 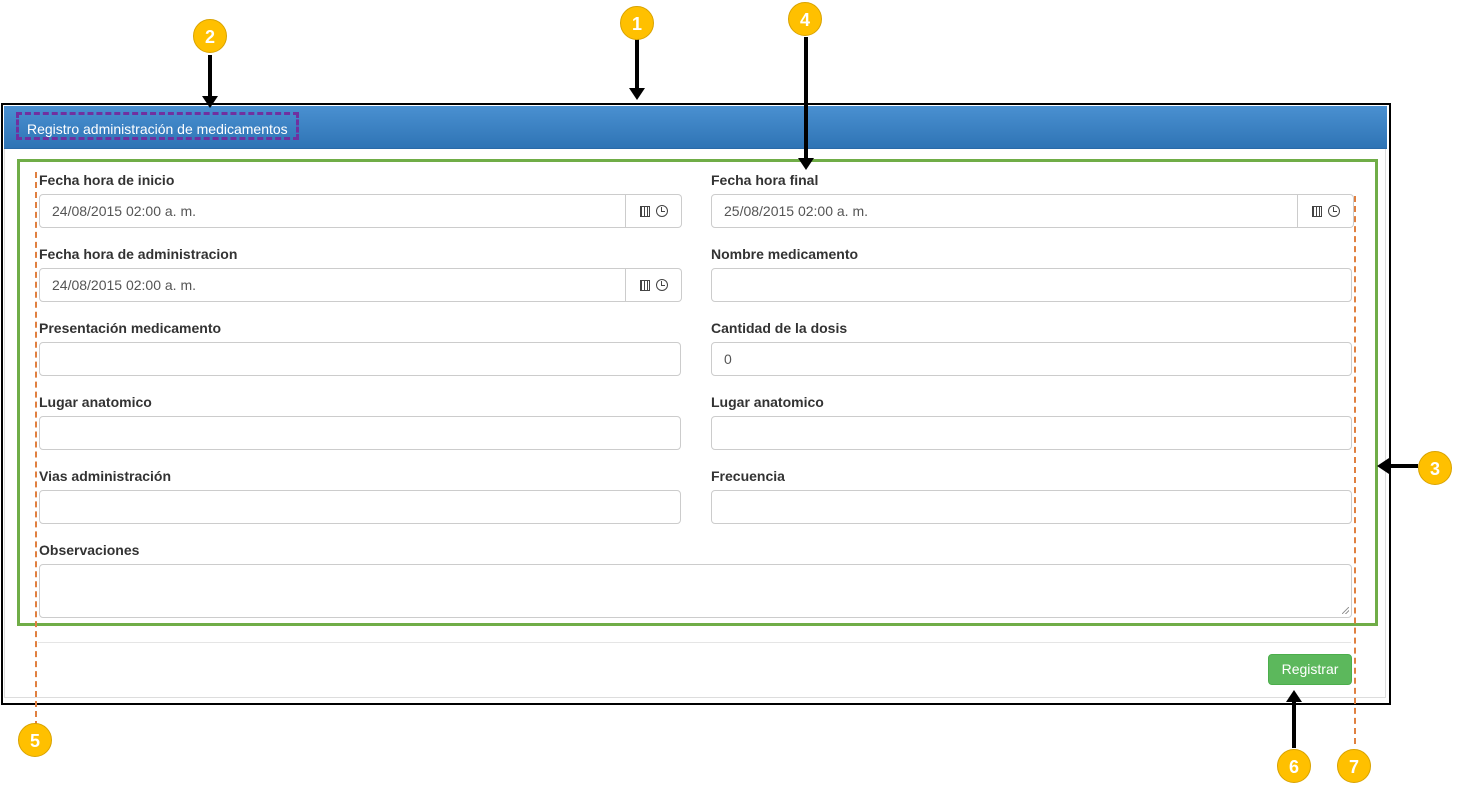 What do you see at coordinates (1294, 766) in the screenshot?
I see `annotation-badge-6: 6` at bounding box center [1294, 766].